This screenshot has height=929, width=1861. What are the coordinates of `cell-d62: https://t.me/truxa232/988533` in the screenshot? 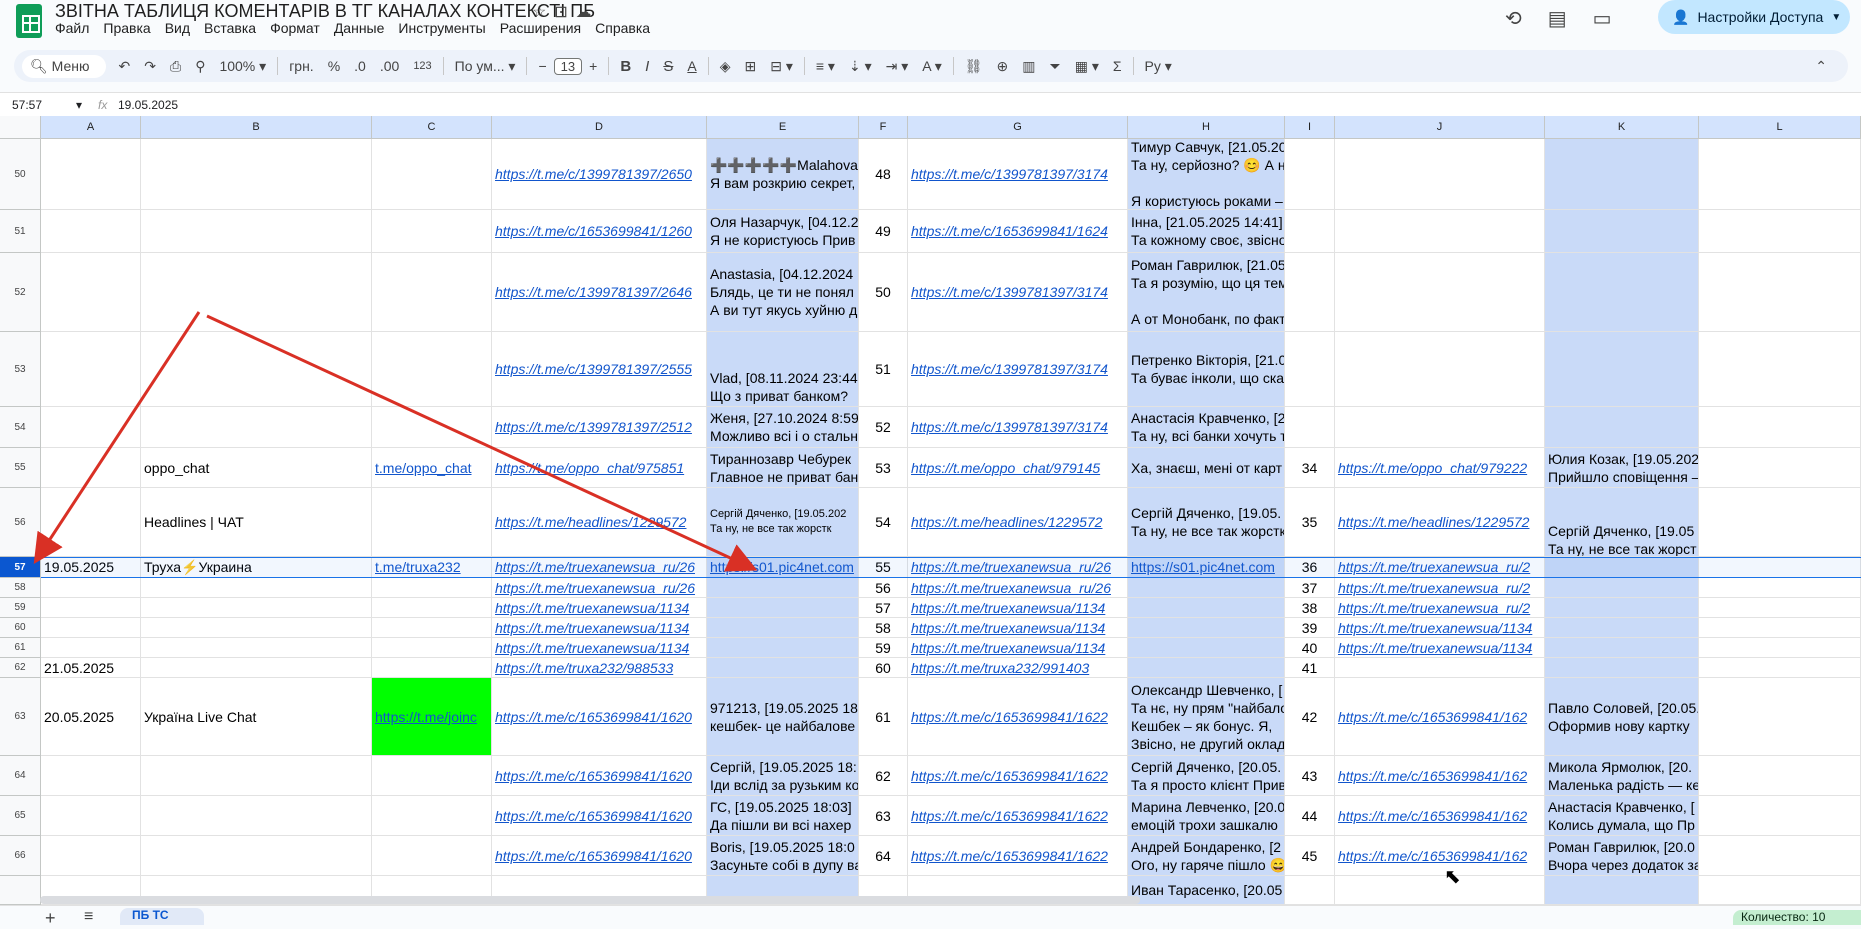 It's located at (599, 668).